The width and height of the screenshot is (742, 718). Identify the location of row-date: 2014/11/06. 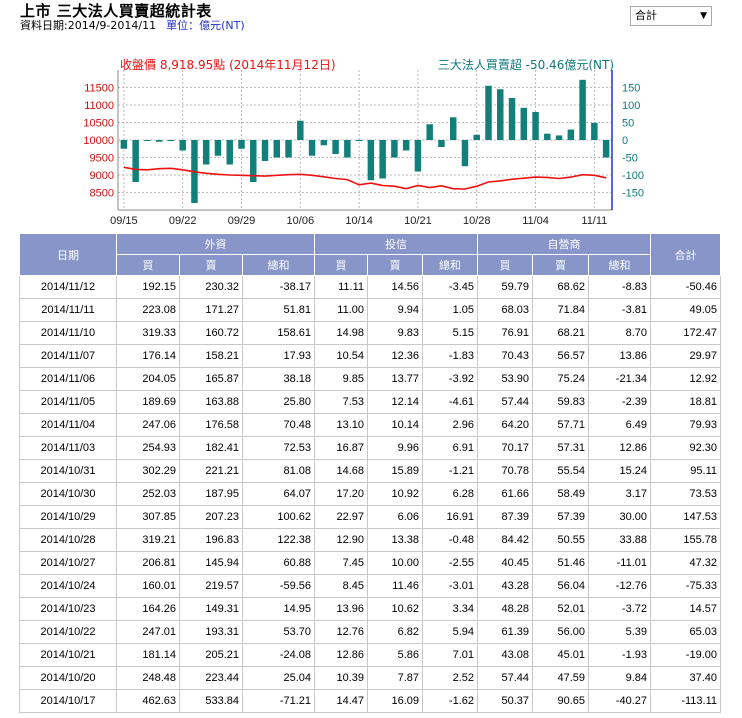
(68, 379).